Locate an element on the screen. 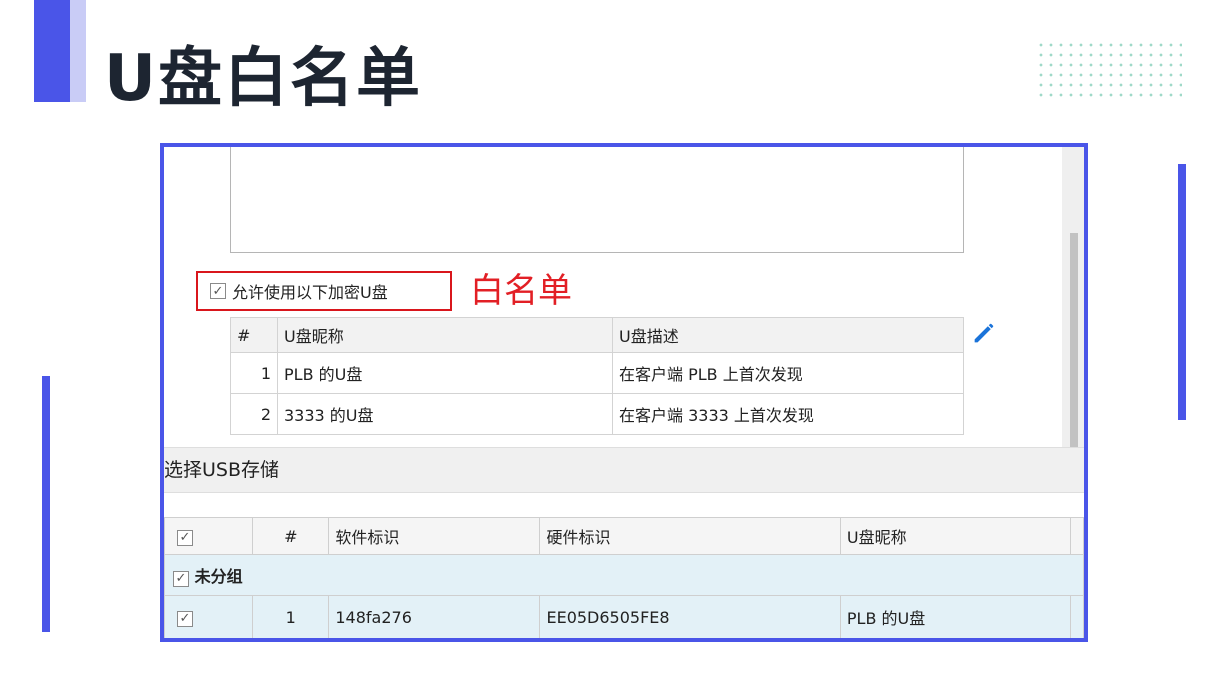 This screenshot has width=1224, height=688. table-row: 1 PLB 的U盘 在客户端 PLB 上首次发现 is located at coordinates (597, 373).